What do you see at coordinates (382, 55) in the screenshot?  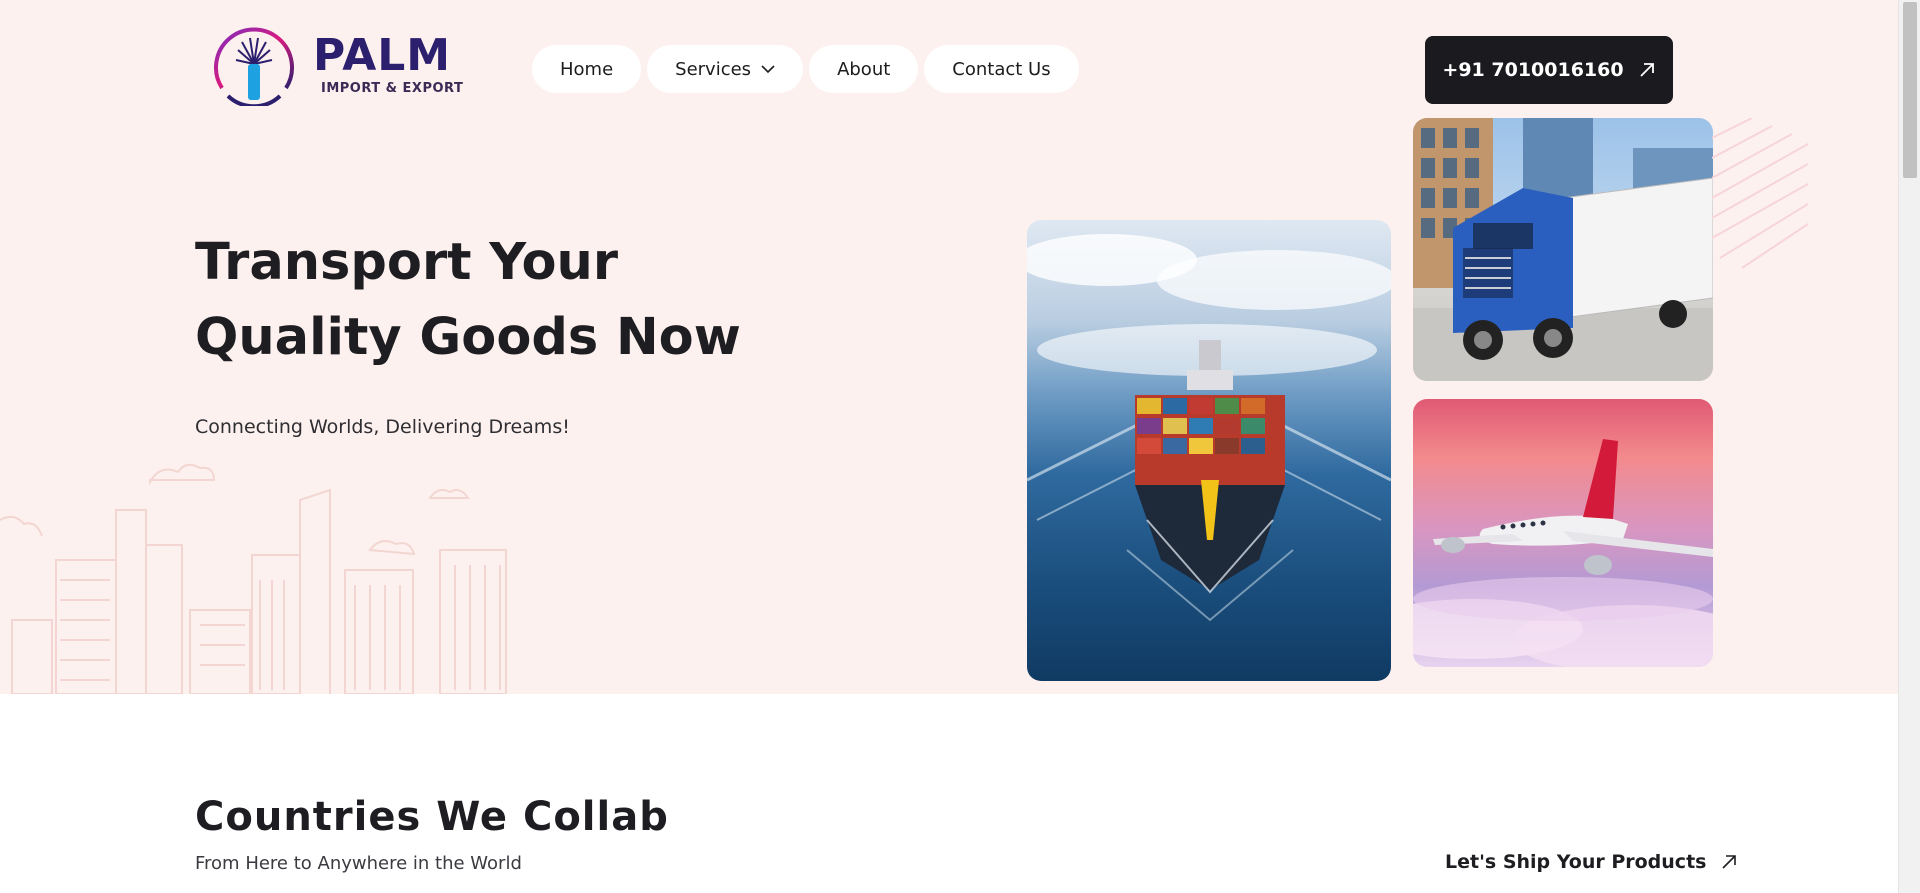 I see `brand-name: PALM` at bounding box center [382, 55].